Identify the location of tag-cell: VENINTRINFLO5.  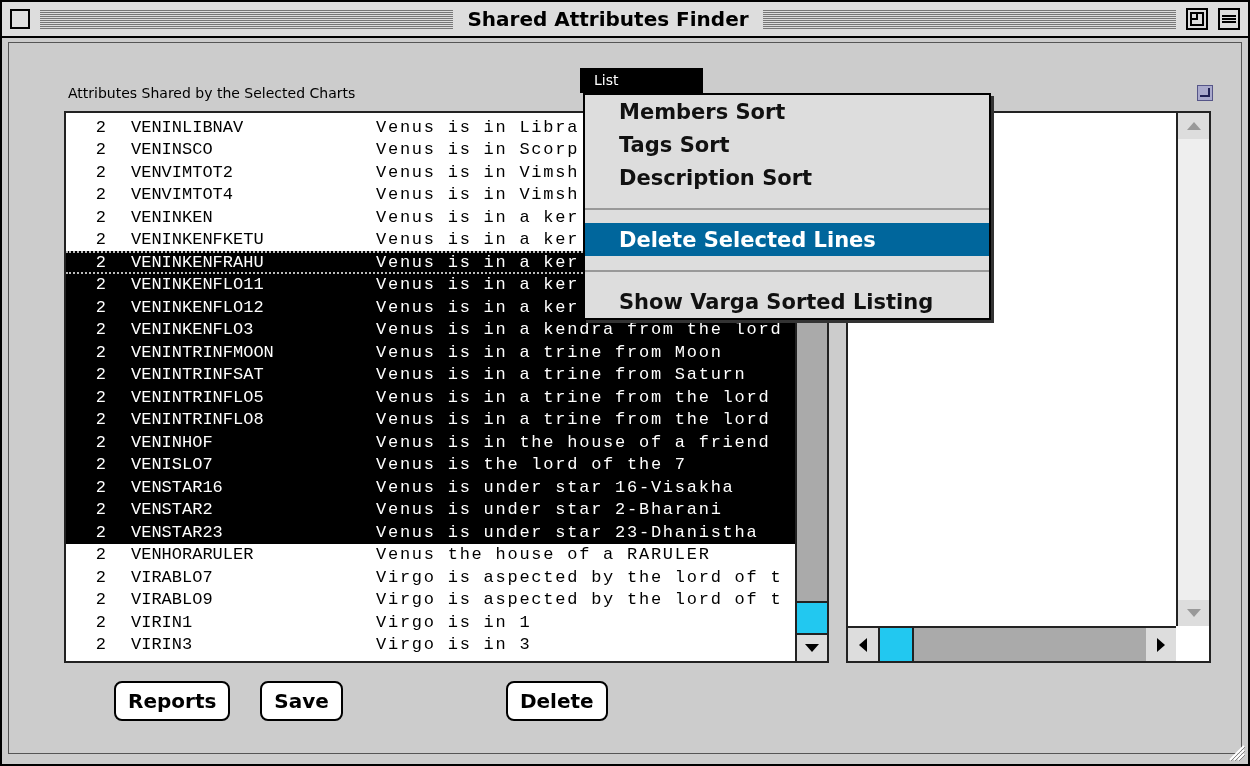
(197, 397).